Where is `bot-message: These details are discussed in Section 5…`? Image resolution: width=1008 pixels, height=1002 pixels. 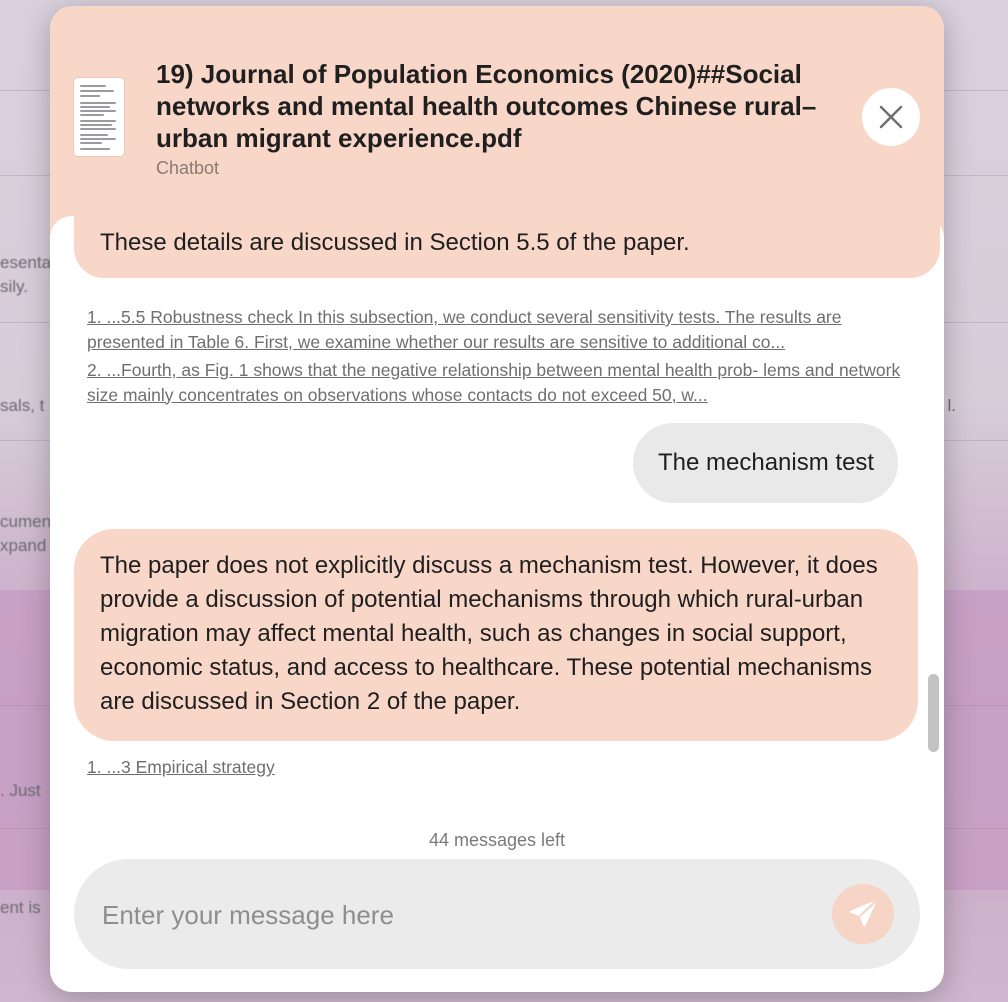
bot-message: These details are discussed in Section 5… is located at coordinates (507, 247).